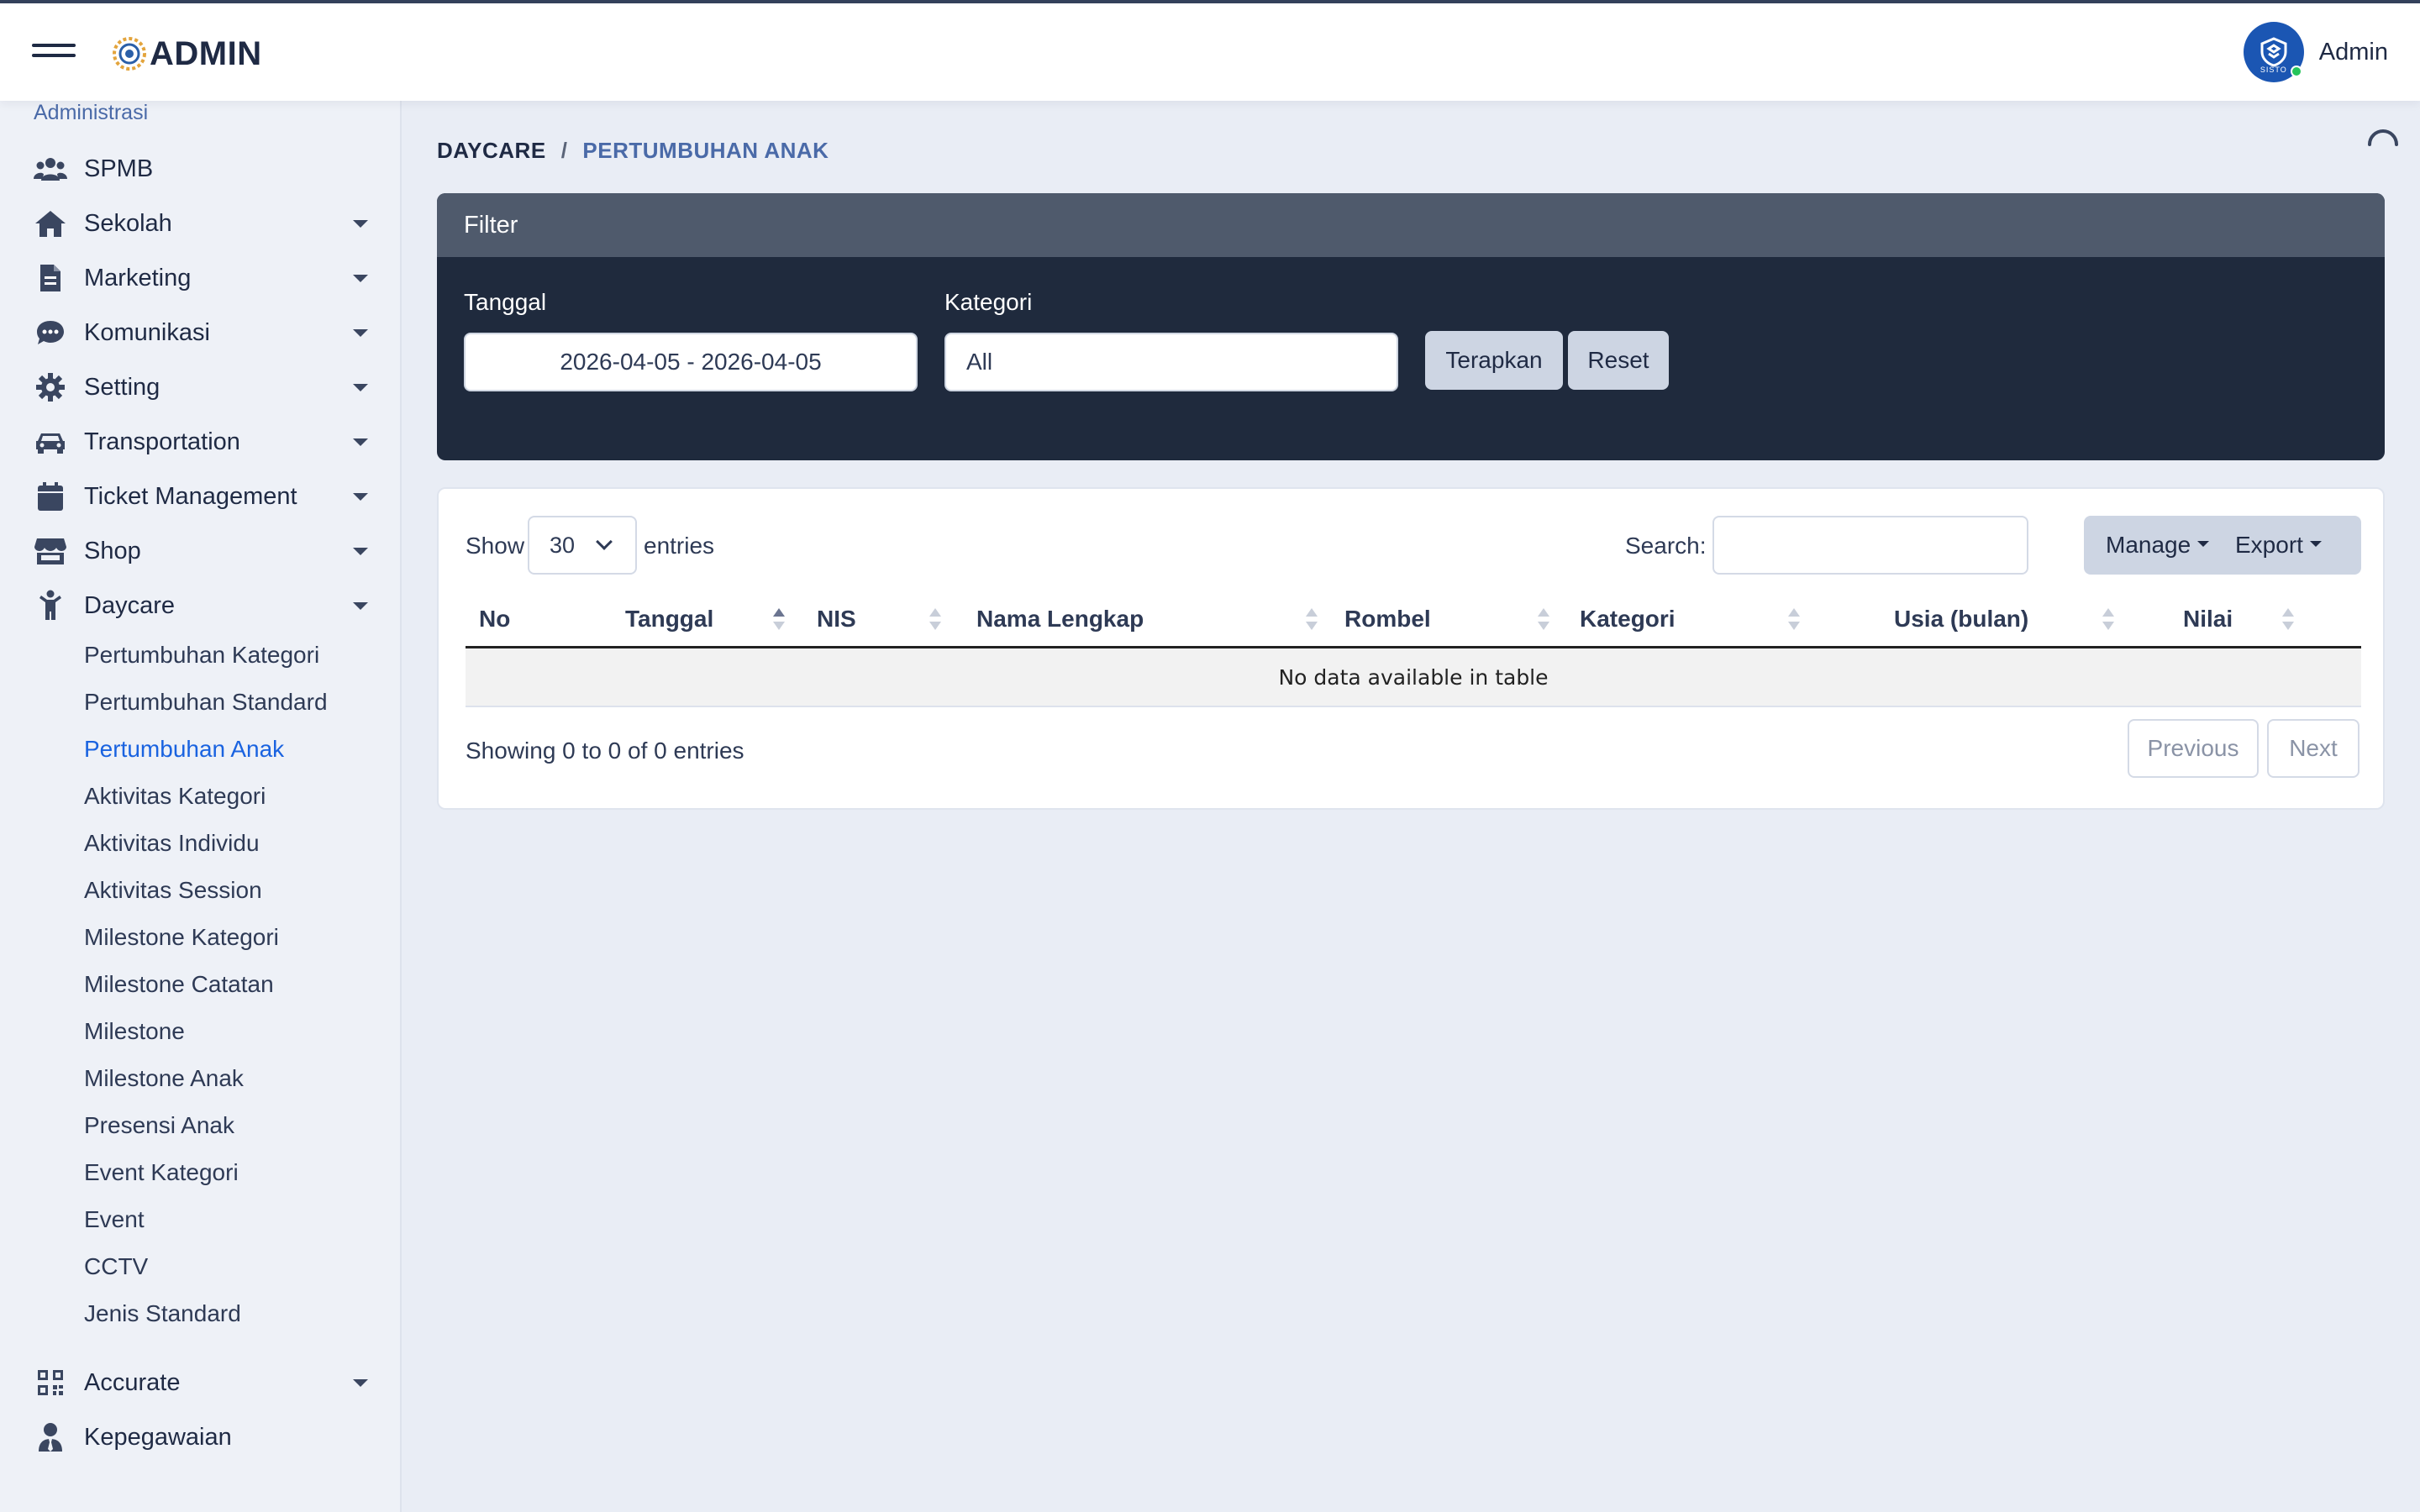 This screenshot has height=1512, width=2420. I want to click on sidebar-sub-pertumbuhan-anak: Pertumbuhan Anak, so click(184, 749).